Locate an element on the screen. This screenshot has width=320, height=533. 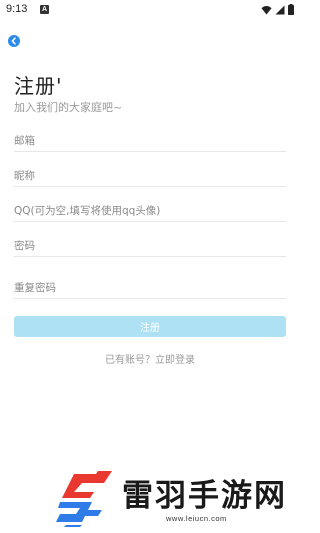
watermark-logo: 雷羽手游网 www.leiucn.com is located at coordinates (172, 500).